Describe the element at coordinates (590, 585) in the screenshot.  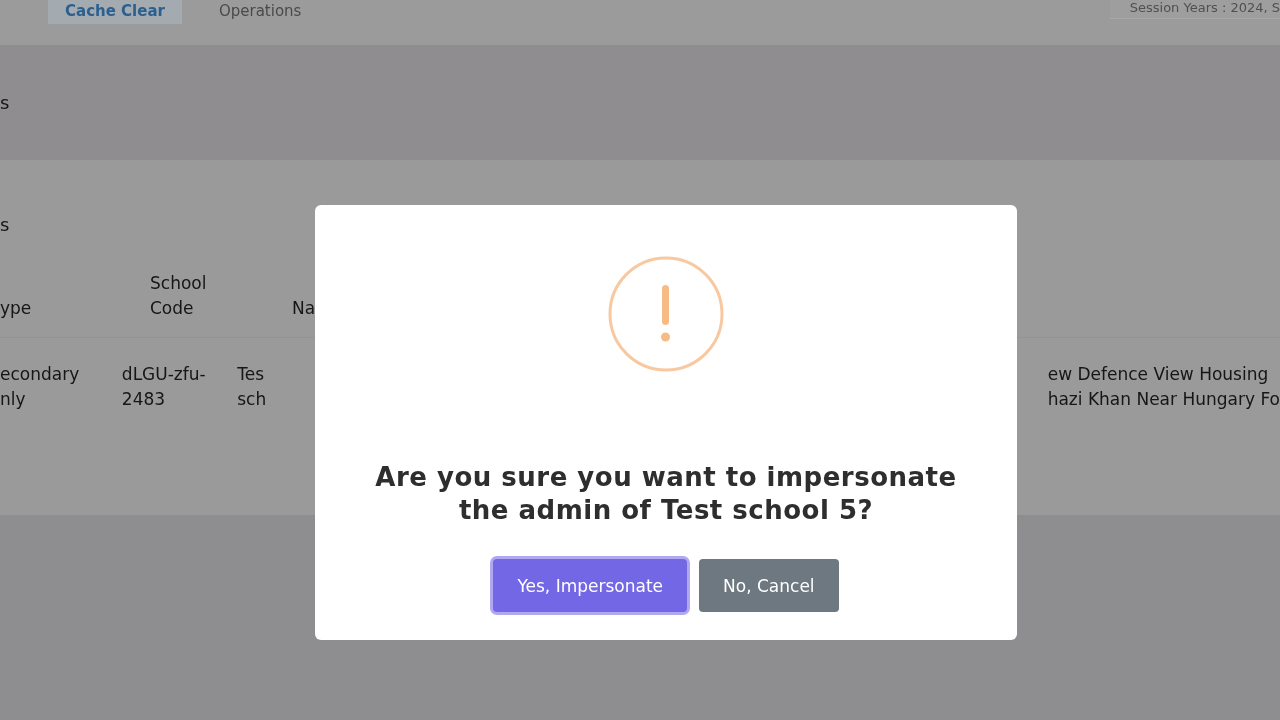
I see `confirm-button: Yes, Impersonate` at that location.